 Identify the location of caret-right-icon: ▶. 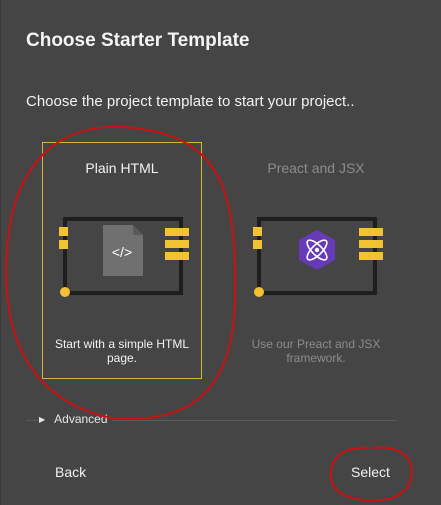
(42, 419).